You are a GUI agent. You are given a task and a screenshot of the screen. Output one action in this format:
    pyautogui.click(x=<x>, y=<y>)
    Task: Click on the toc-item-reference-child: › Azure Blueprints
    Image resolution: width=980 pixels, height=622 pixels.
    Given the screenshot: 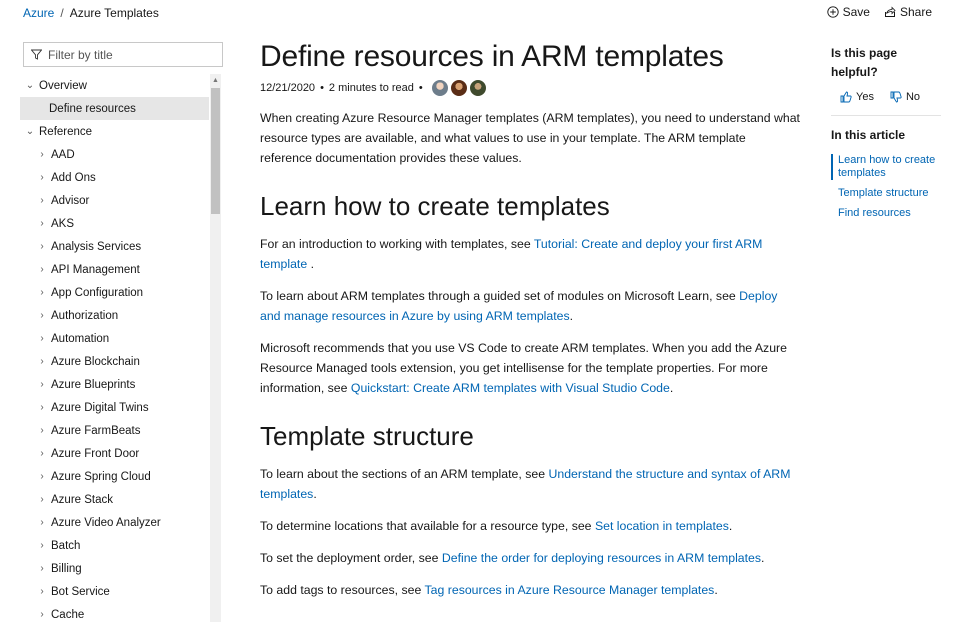 What is the action you would take?
    pyautogui.click(x=114, y=384)
    